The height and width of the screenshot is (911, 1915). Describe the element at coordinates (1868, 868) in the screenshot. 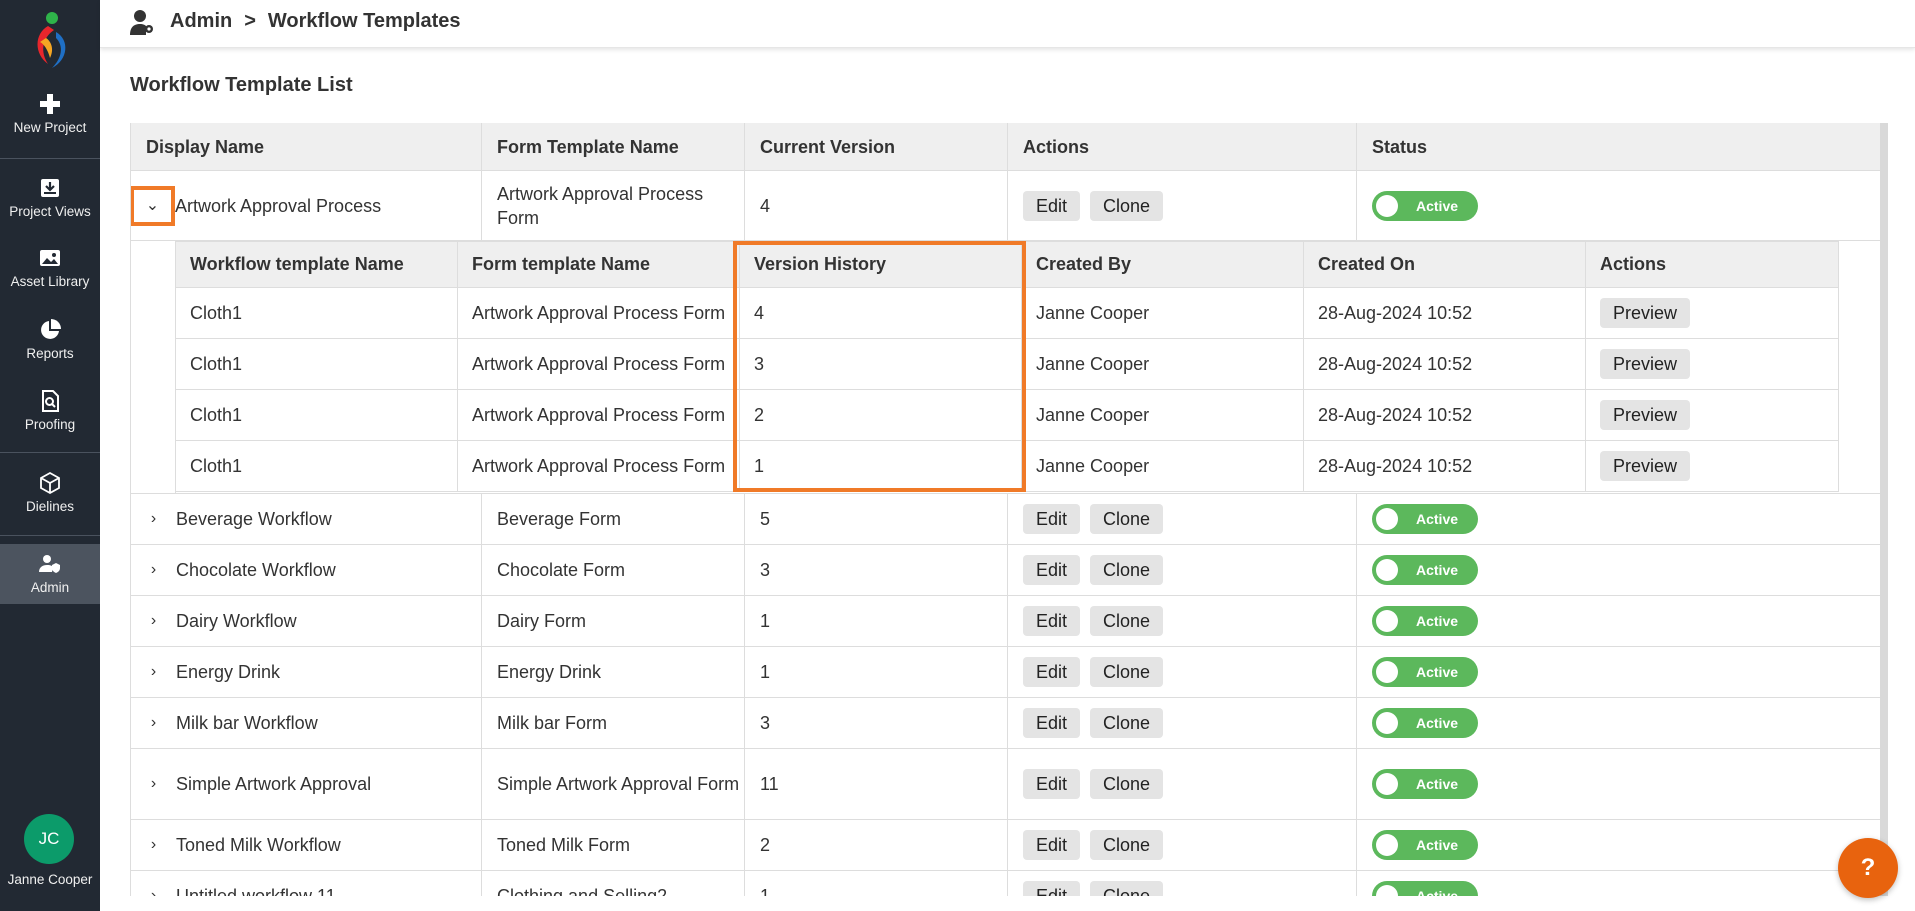

I see `help-button: ?` at that location.